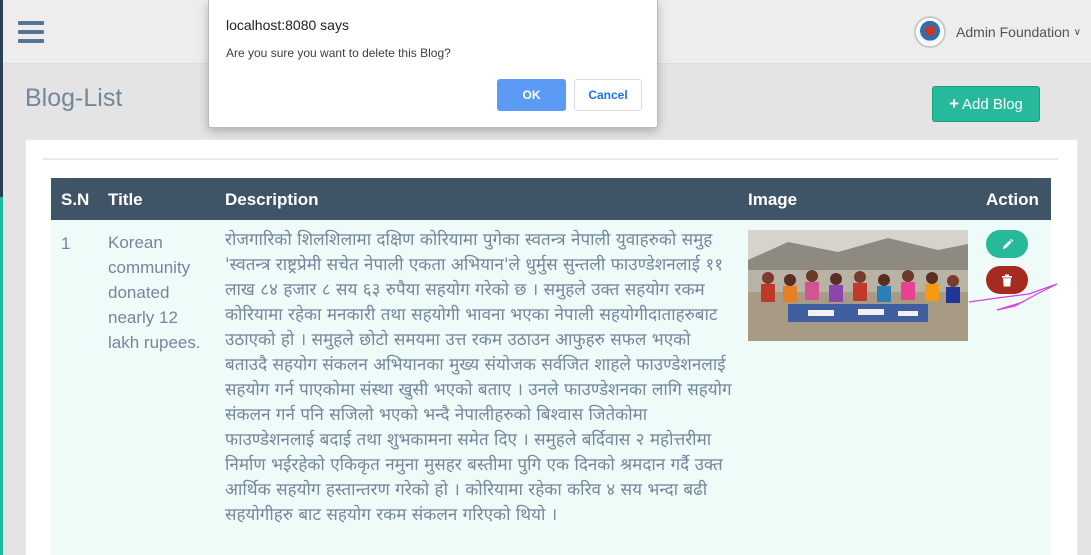  Describe the element at coordinates (550, 159) in the screenshot. I see `divider` at that location.